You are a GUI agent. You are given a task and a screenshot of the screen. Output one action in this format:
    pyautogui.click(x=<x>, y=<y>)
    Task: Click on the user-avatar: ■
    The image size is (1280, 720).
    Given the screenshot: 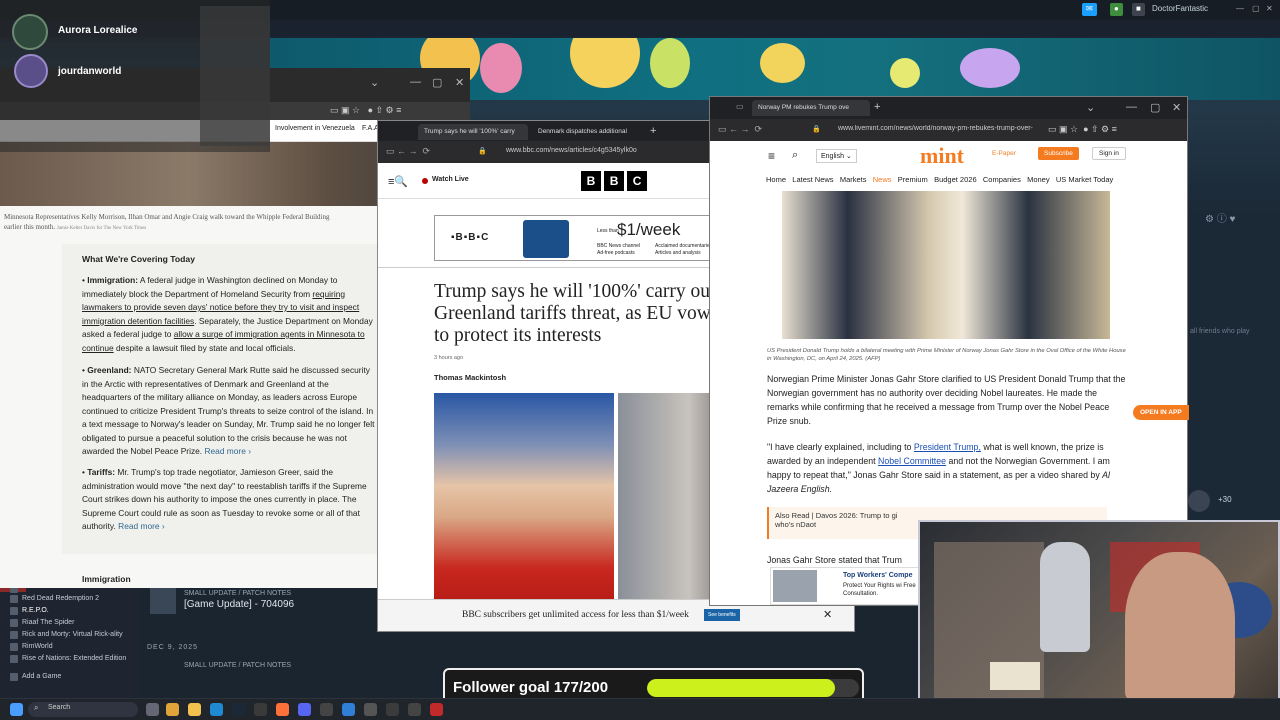 What is the action you would take?
    pyautogui.click(x=1138, y=9)
    